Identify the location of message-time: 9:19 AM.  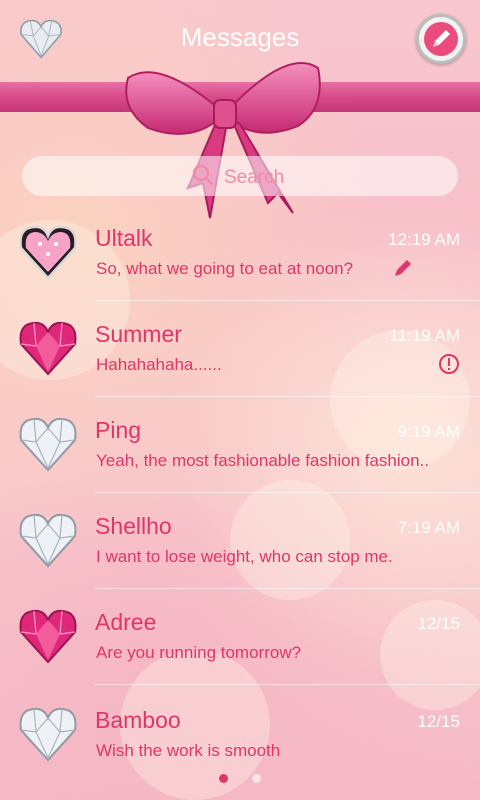
(428, 431).